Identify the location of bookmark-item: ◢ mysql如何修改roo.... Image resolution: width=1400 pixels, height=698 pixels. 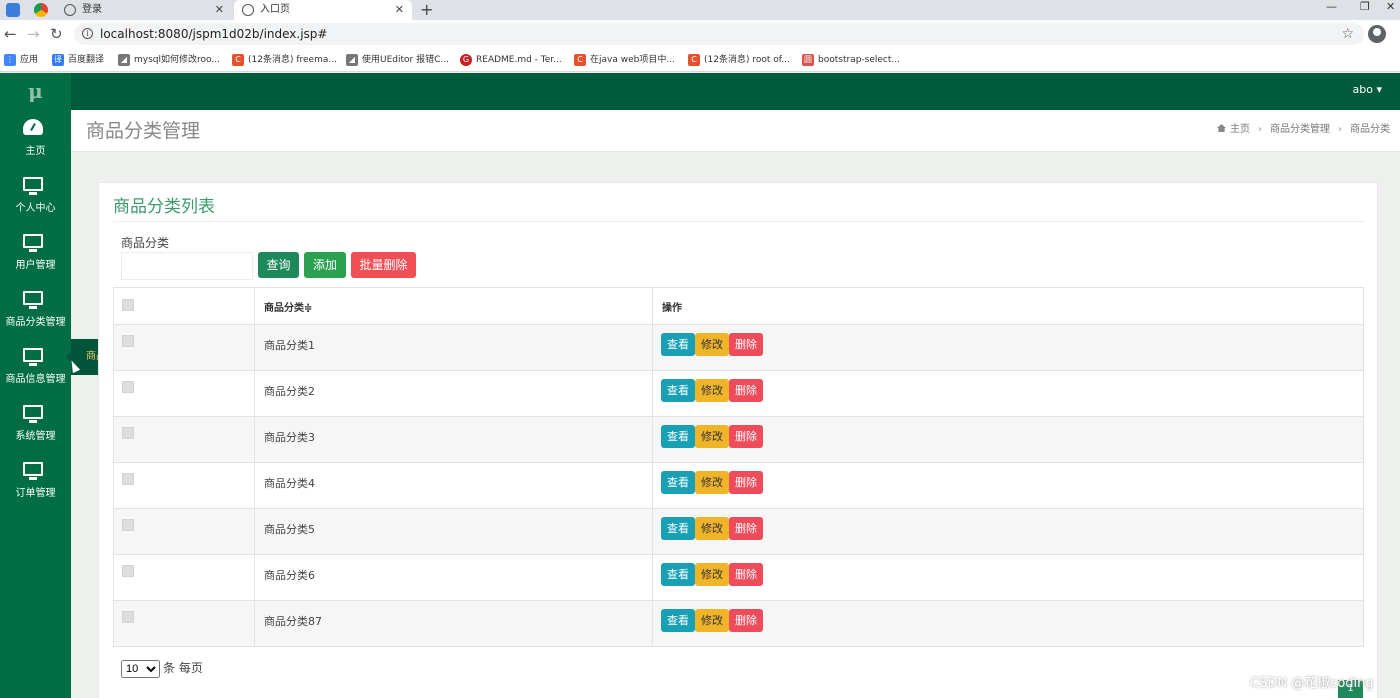
(169, 60).